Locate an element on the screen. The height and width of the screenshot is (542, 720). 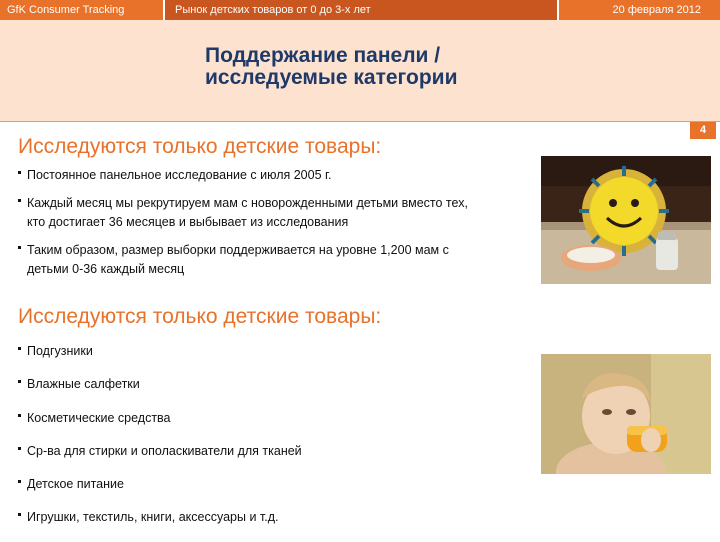
feeding-table-photo is located at coordinates (626, 220).